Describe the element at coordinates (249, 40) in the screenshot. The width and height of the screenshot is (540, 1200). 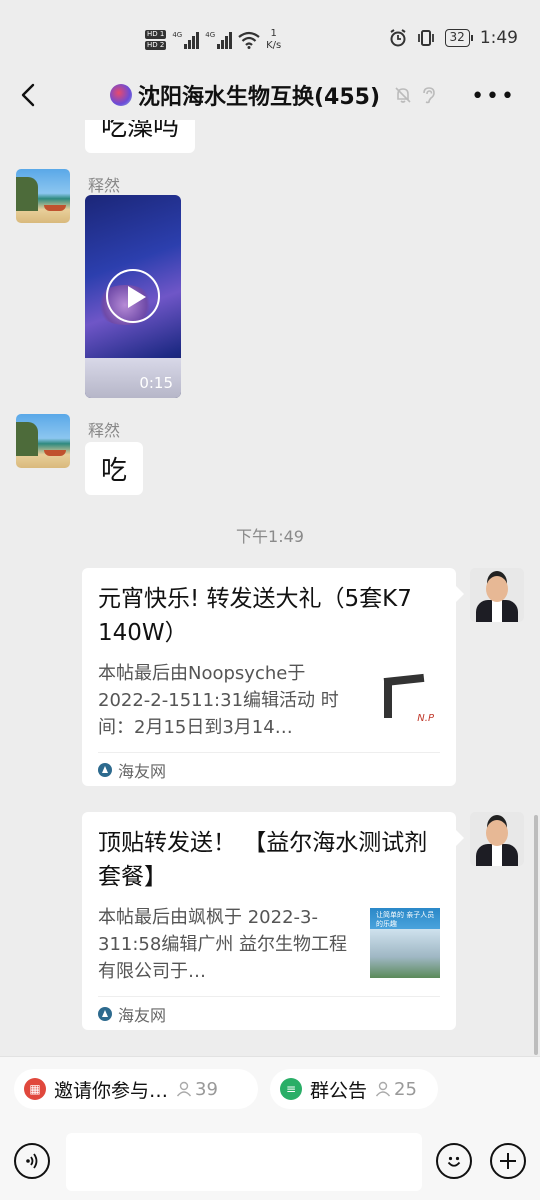
I see `wifi-icon` at that location.